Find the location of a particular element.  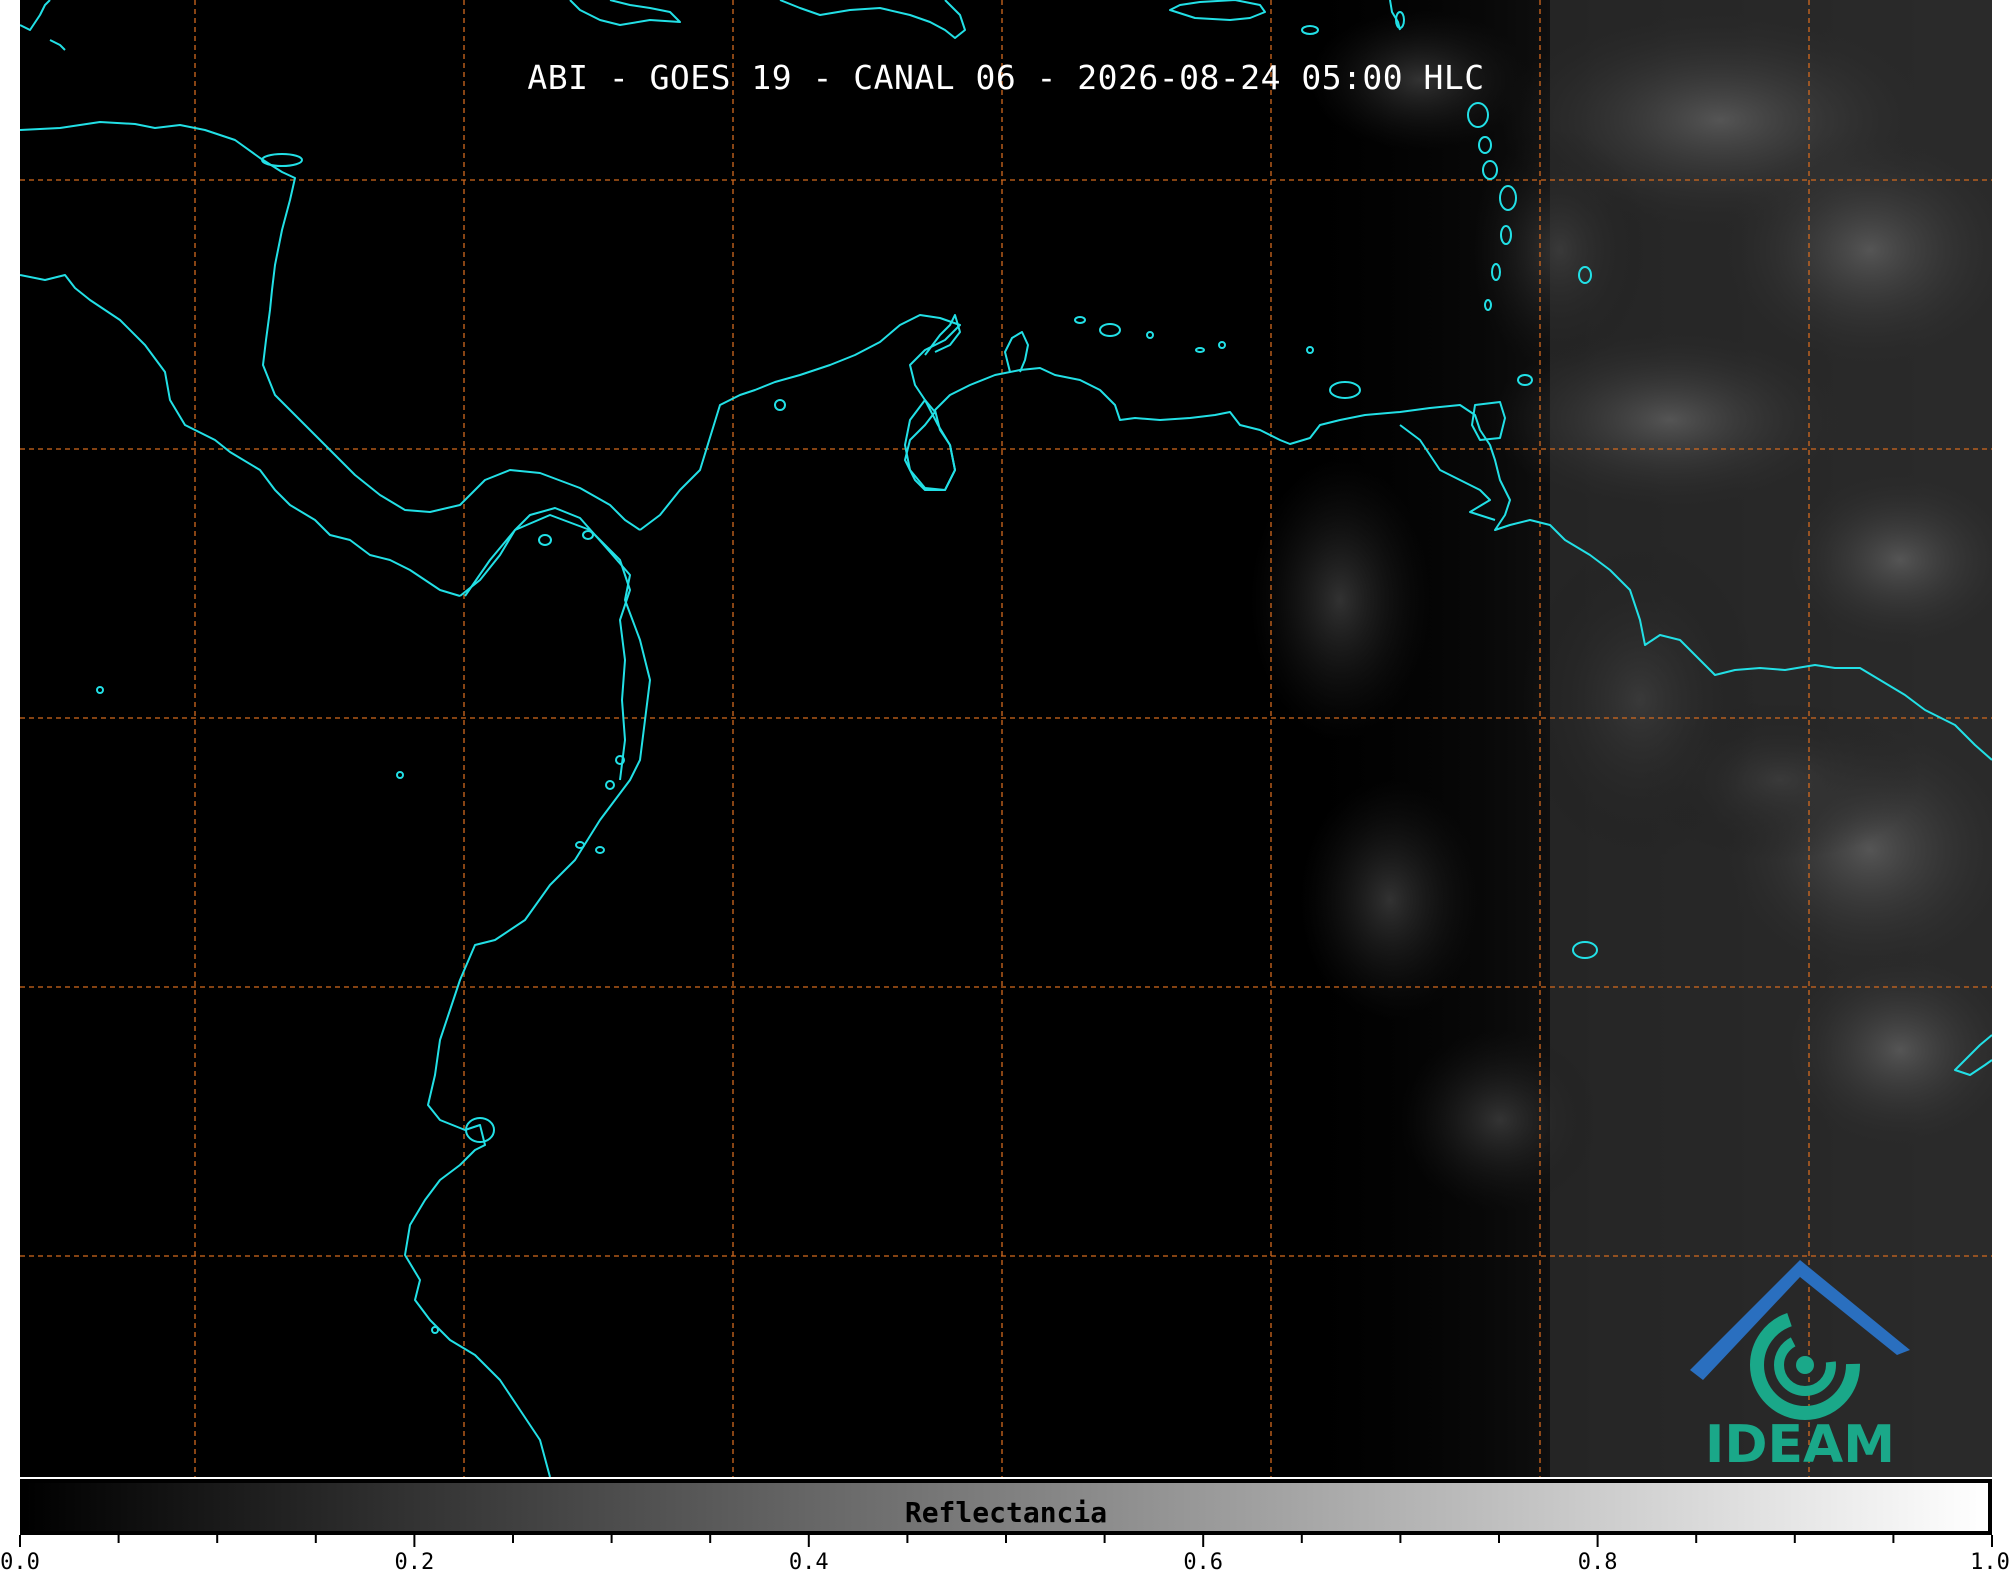

colorbar-tick-label: 0.8 is located at coordinates (1597, 1562).